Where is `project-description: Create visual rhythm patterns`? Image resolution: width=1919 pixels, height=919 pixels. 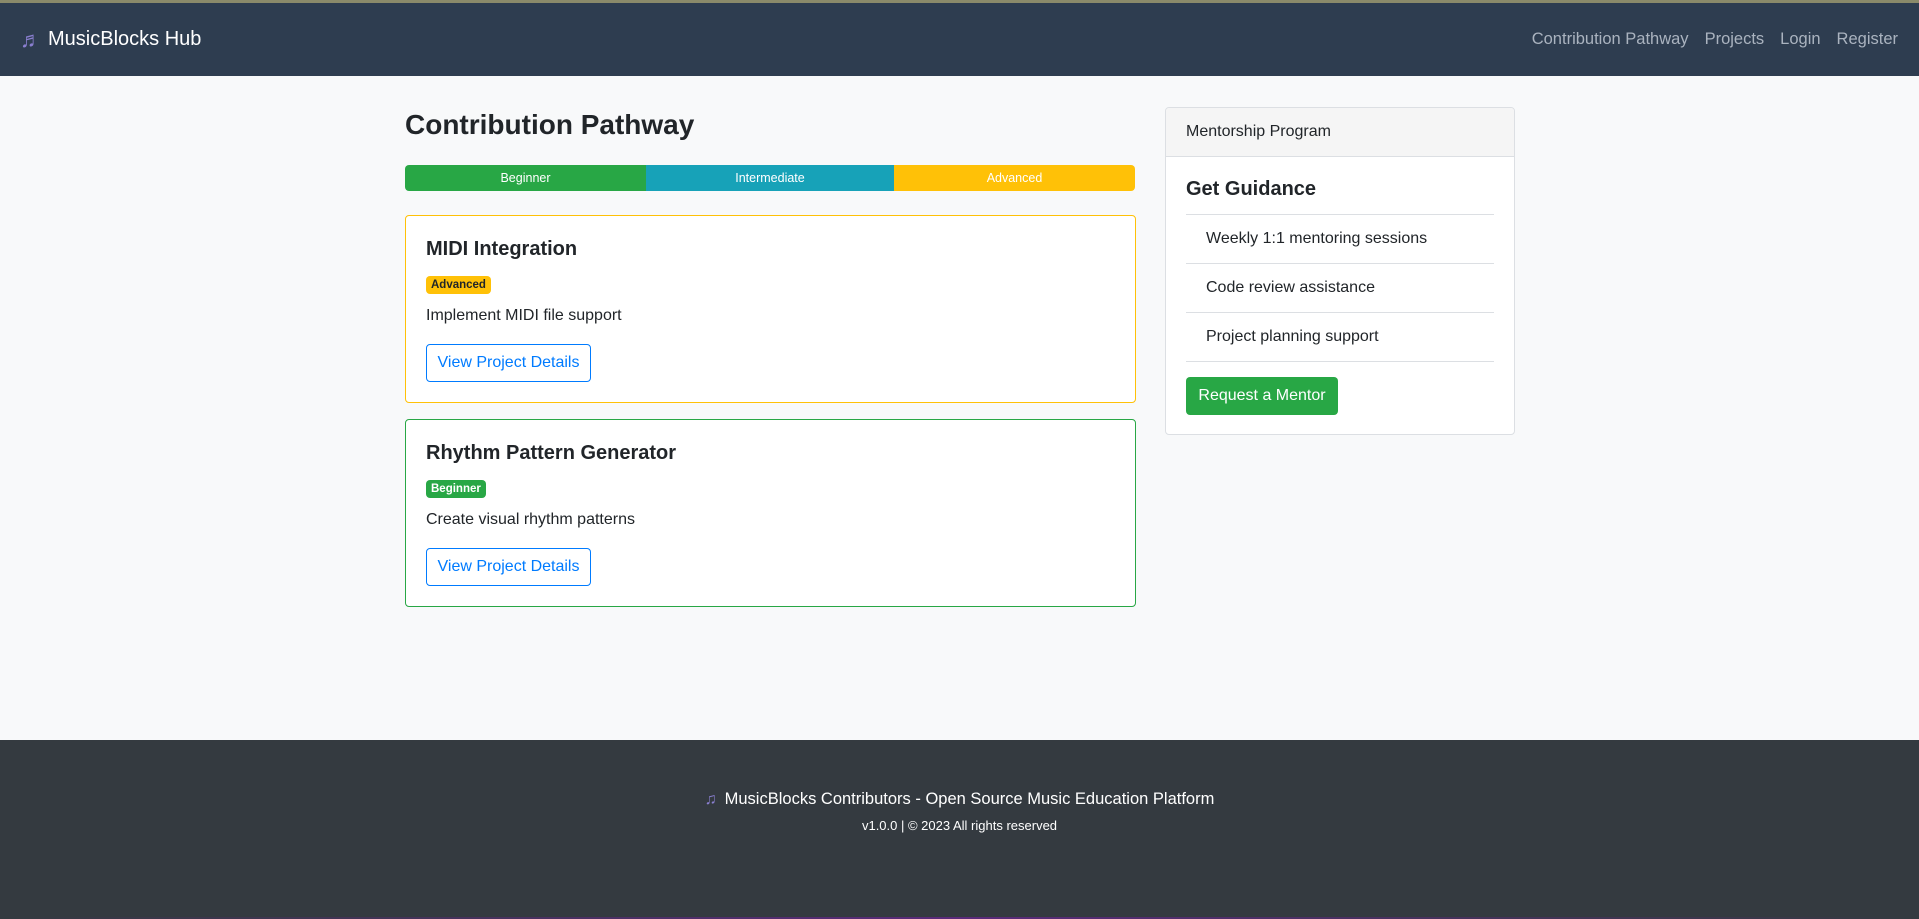 project-description: Create visual rhythm patterns is located at coordinates (530, 519).